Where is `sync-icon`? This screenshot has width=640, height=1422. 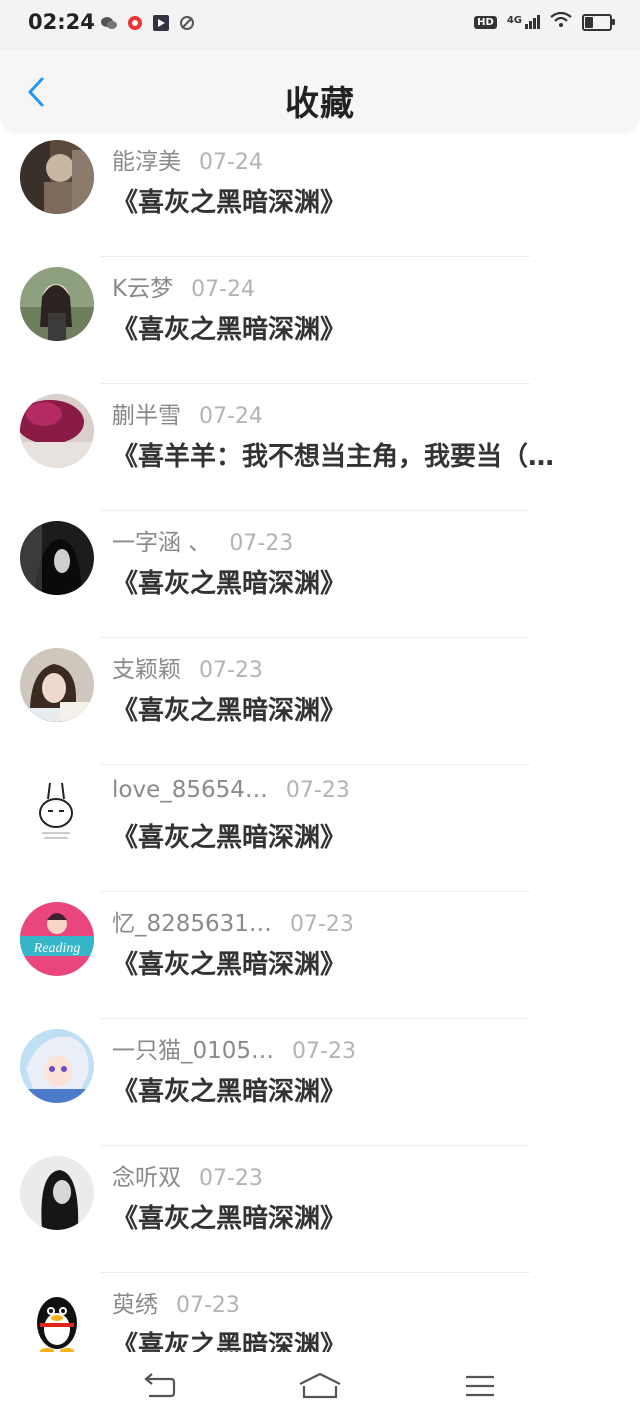 sync-icon is located at coordinates (187, 23).